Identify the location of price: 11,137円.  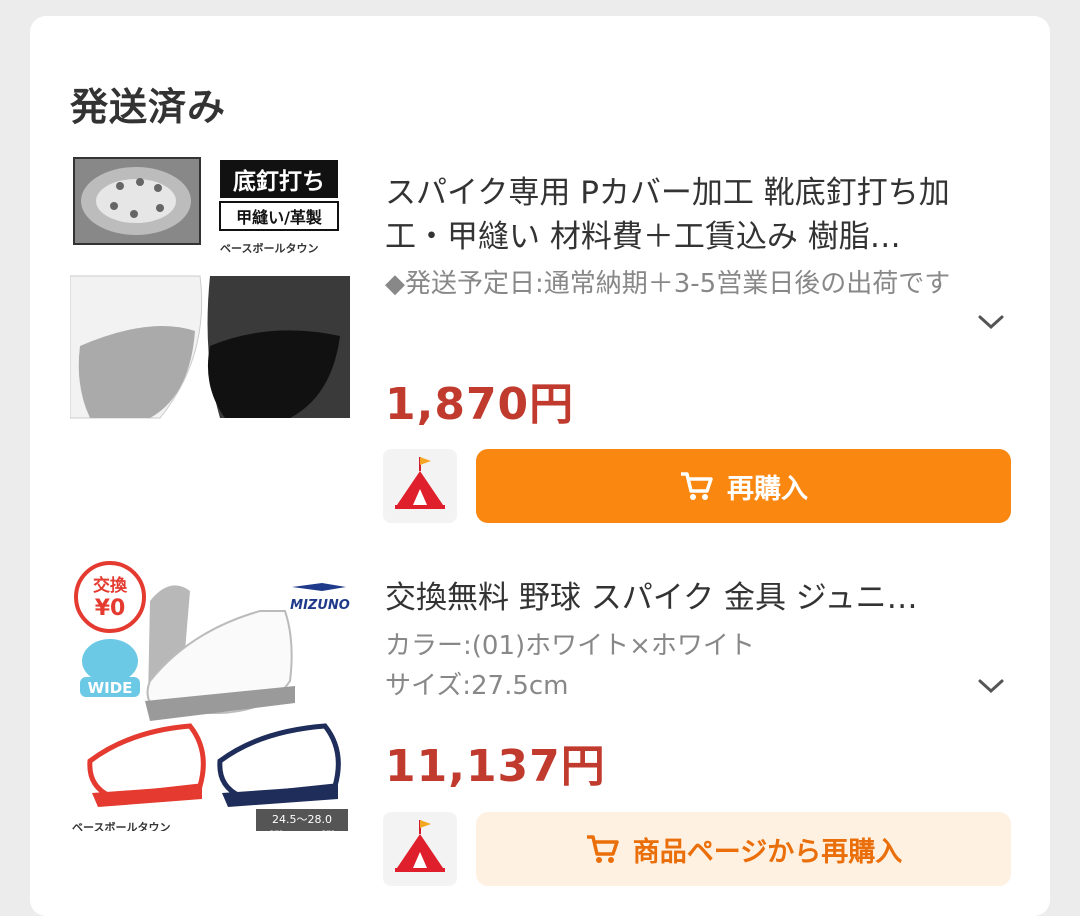
(495, 766).